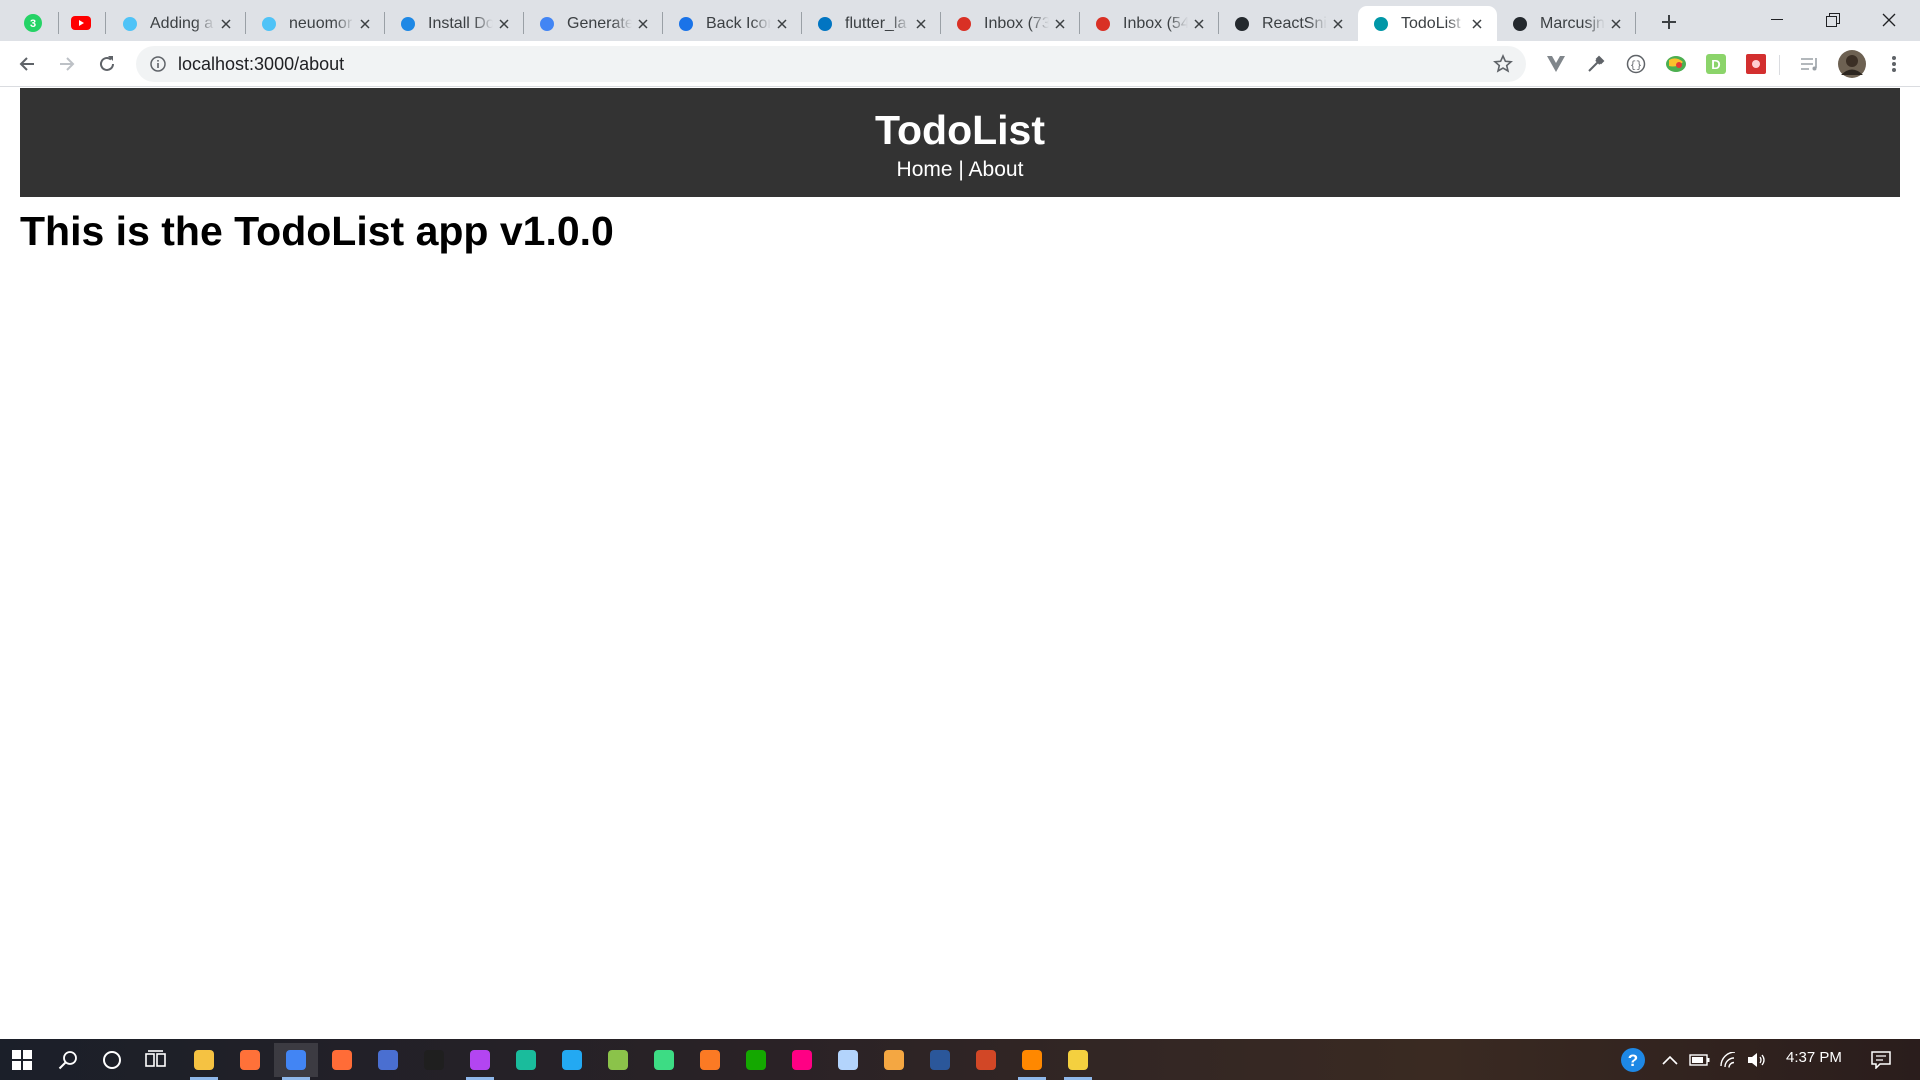  What do you see at coordinates (269, 24) in the screenshot?
I see `flutter-icon` at bounding box center [269, 24].